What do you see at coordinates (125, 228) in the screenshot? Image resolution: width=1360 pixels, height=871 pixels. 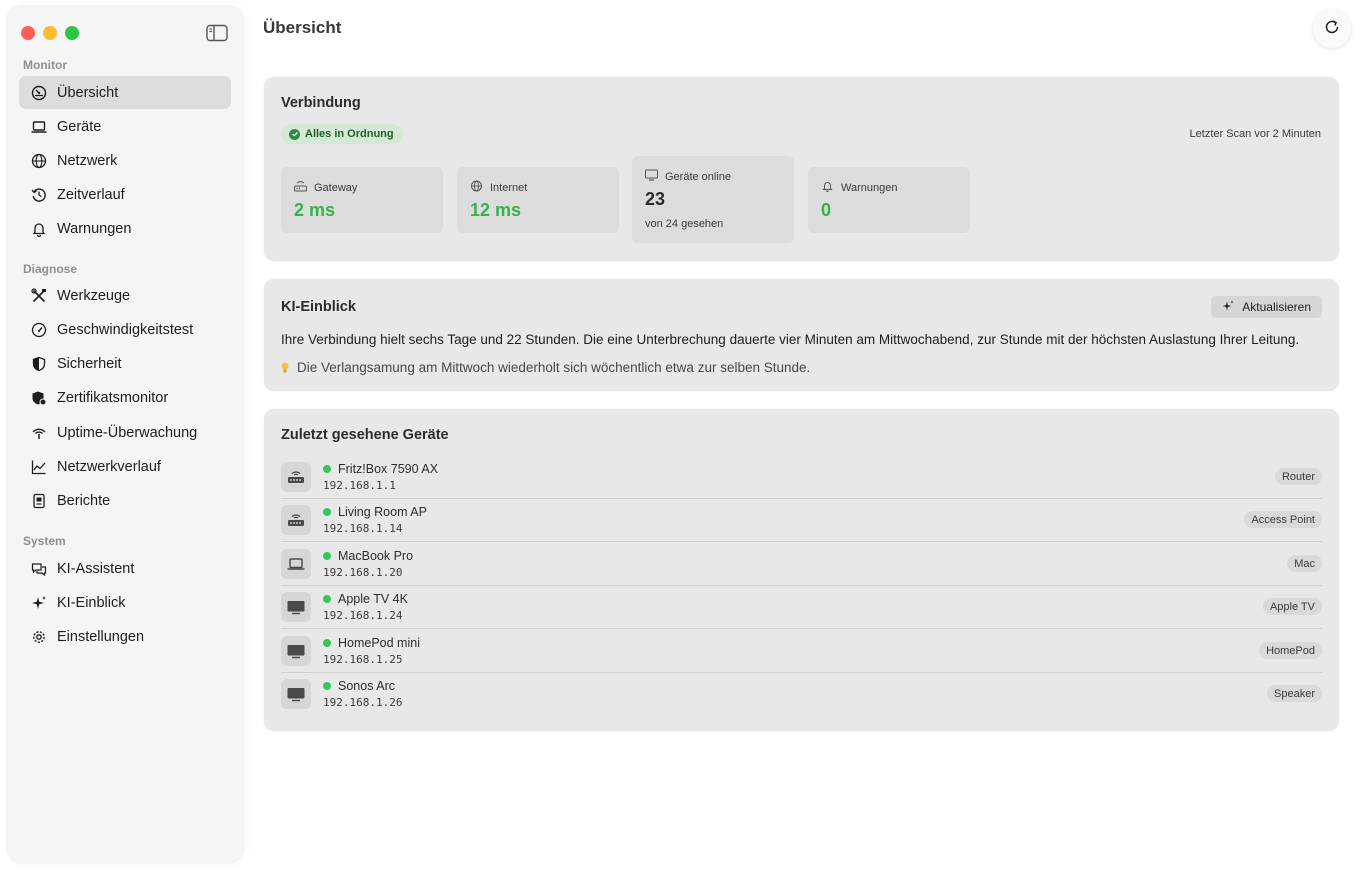 I see `sidebar-item-warnungen: Warnungen` at bounding box center [125, 228].